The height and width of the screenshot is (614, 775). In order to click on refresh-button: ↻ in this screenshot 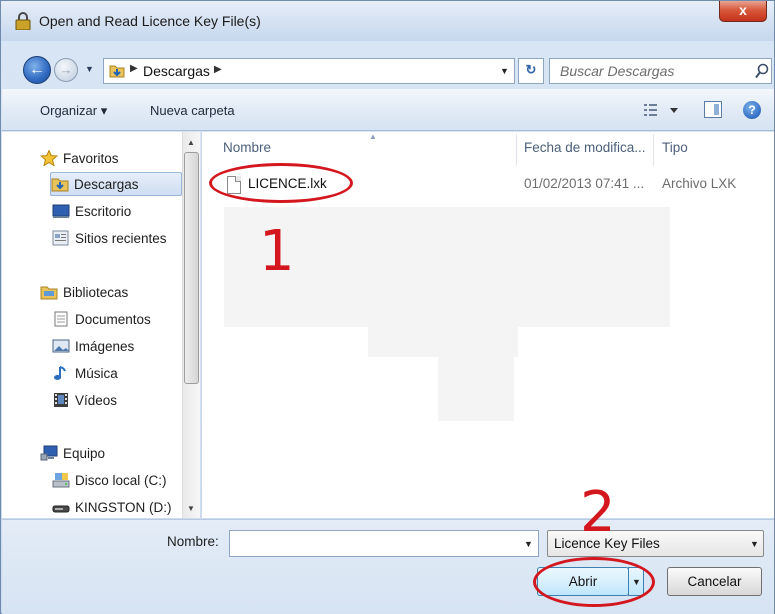, I will do `click(531, 71)`.